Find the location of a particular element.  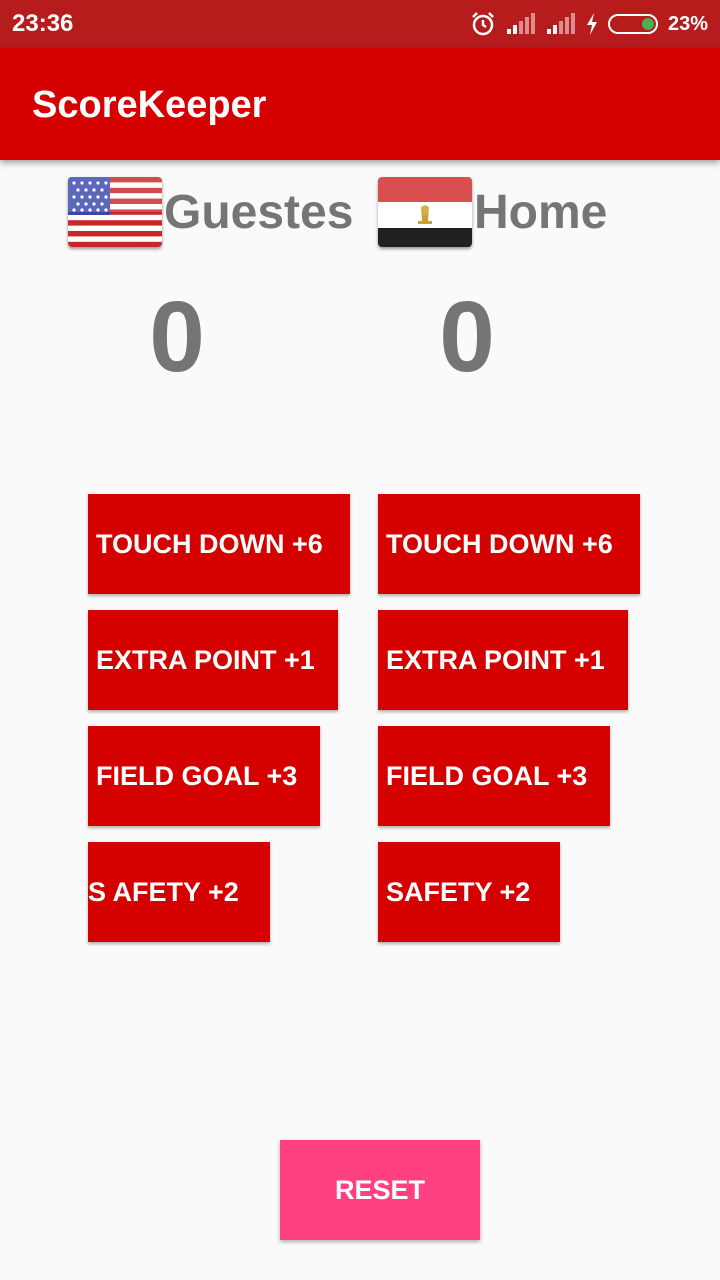

status-time: 23:36 is located at coordinates (43, 23).